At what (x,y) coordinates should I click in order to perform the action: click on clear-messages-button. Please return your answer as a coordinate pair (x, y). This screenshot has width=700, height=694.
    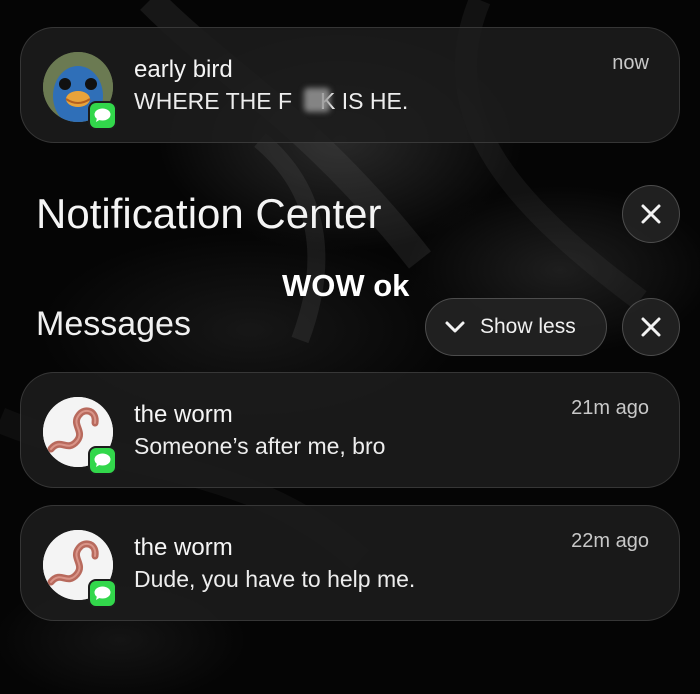
    Looking at the image, I should click on (651, 327).